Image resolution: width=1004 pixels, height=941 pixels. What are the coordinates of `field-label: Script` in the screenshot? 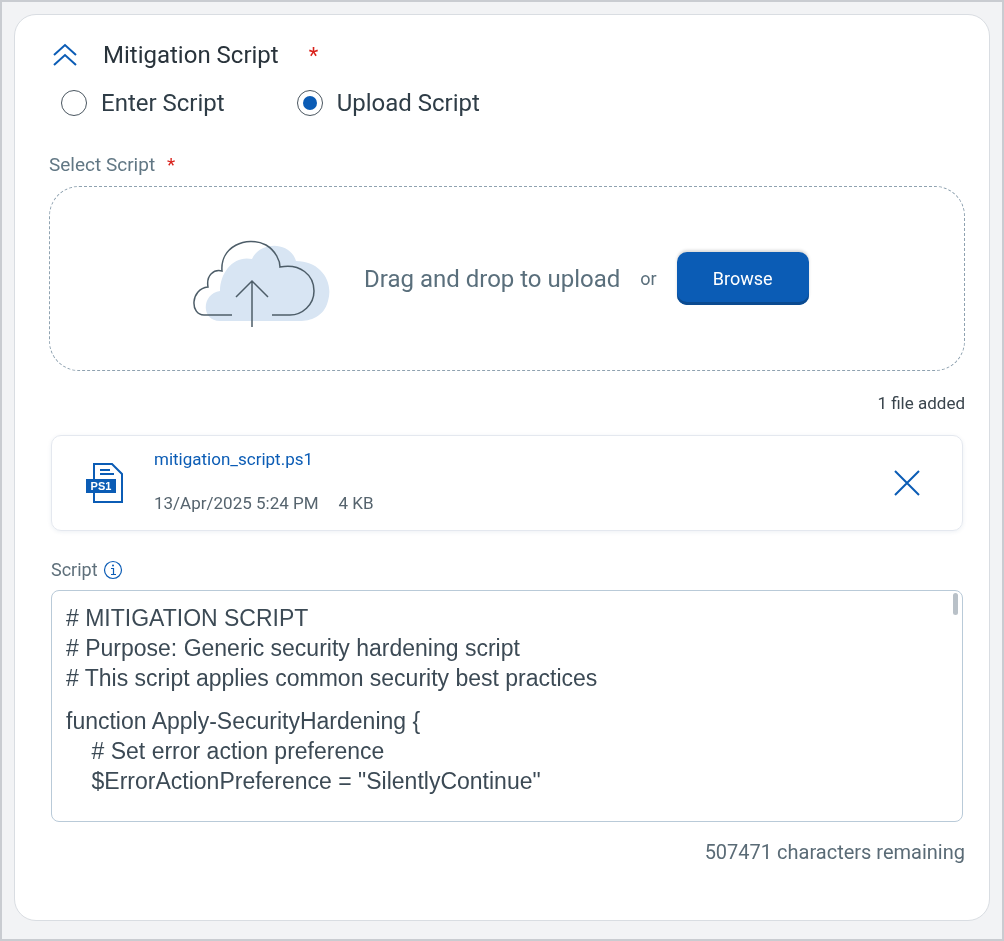 It's located at (74, 569).